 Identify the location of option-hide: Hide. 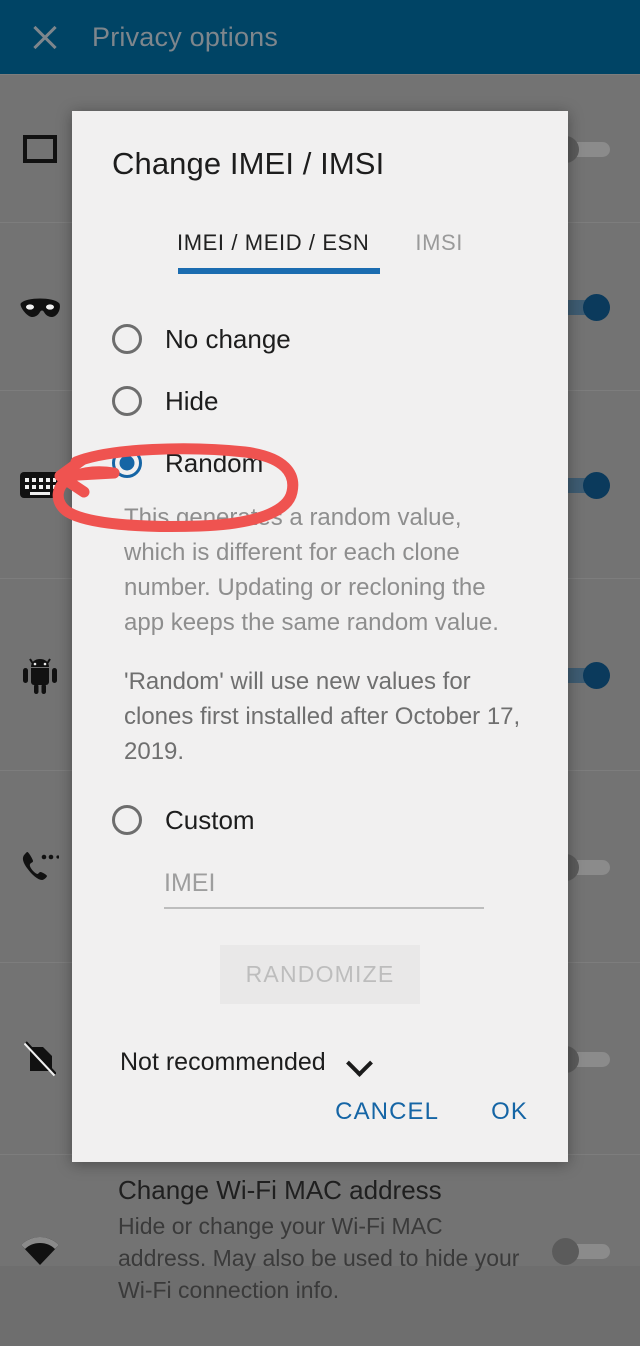
(320, 401).